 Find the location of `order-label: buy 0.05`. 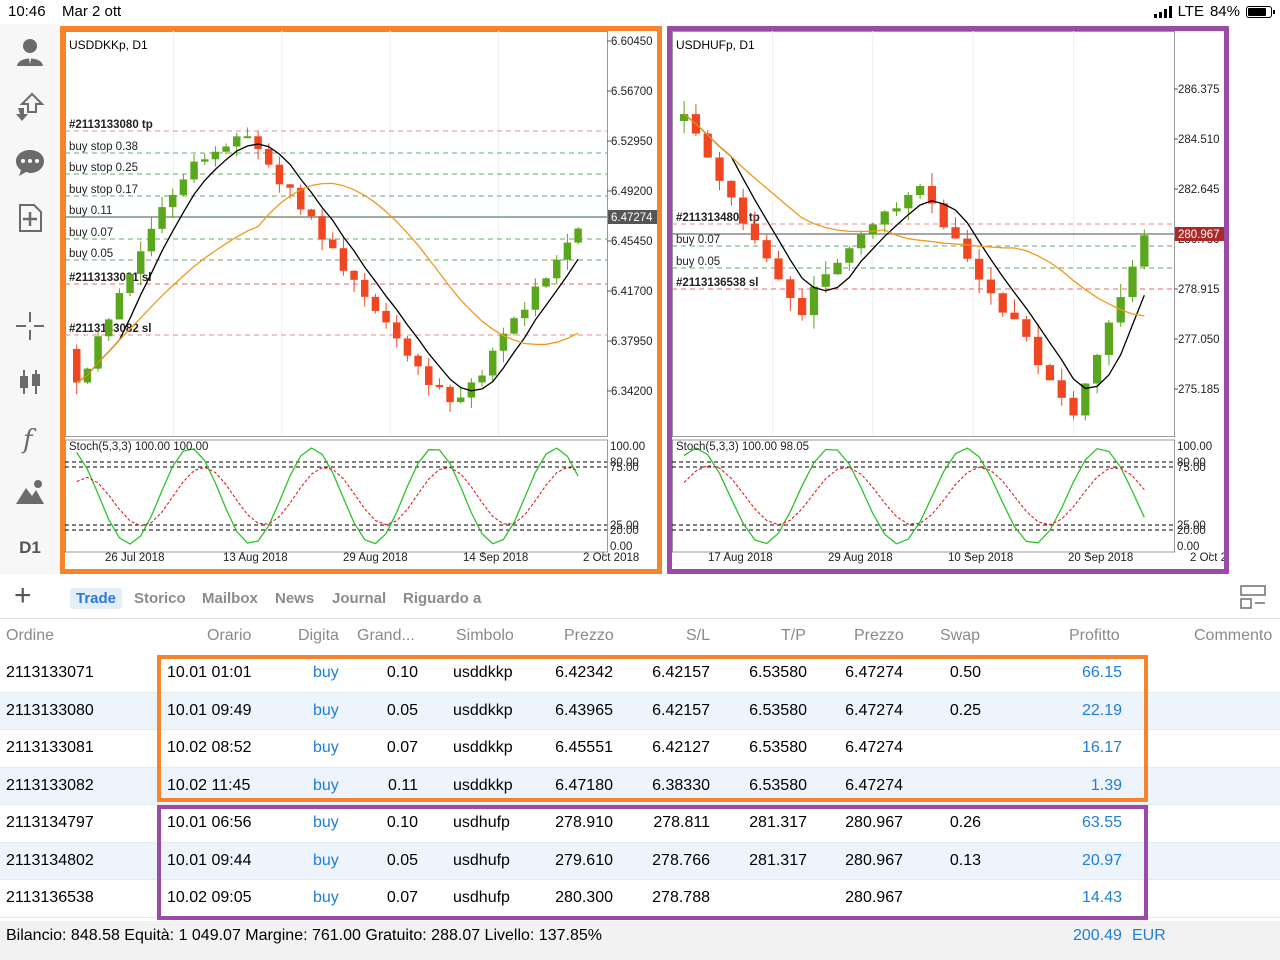

order-label: buy 0.05 is located at coordinates (91, 254).